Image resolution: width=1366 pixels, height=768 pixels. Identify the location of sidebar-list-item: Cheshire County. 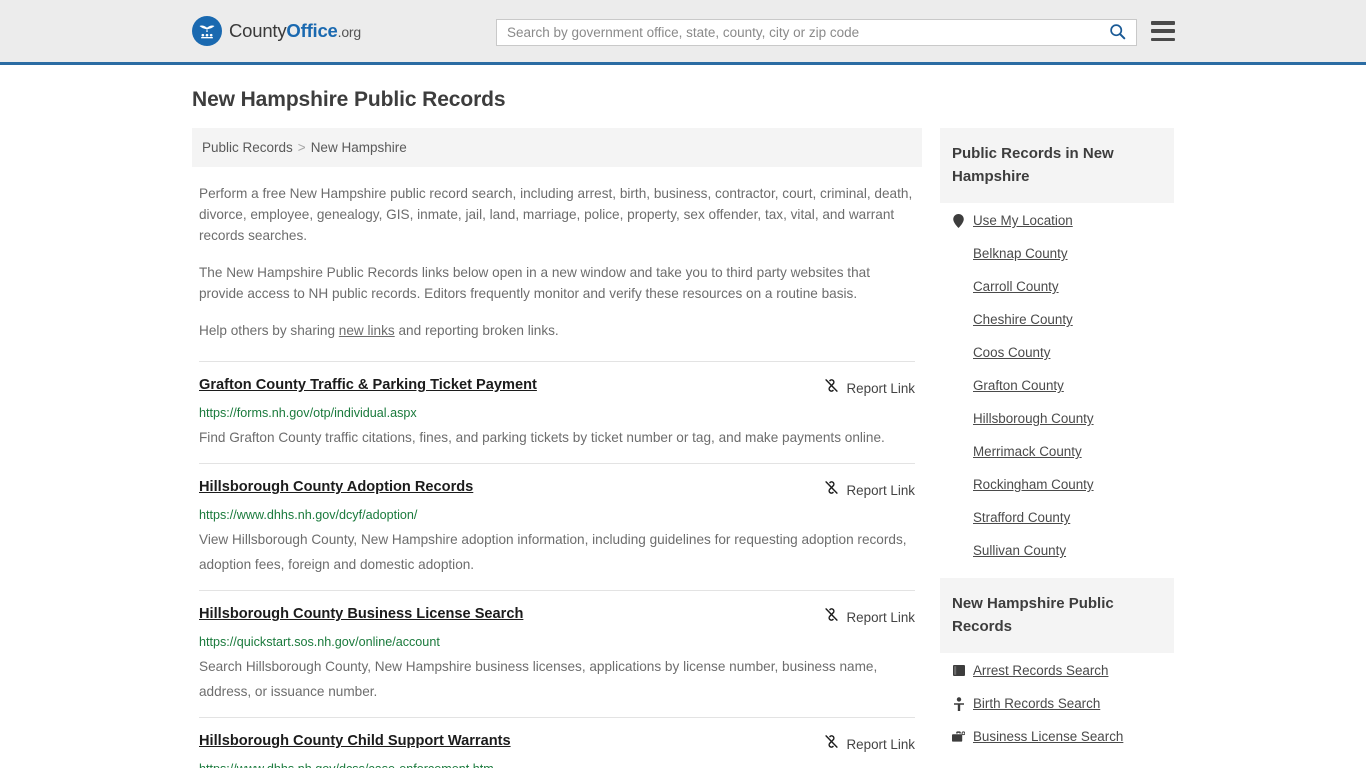
(1057, 318).